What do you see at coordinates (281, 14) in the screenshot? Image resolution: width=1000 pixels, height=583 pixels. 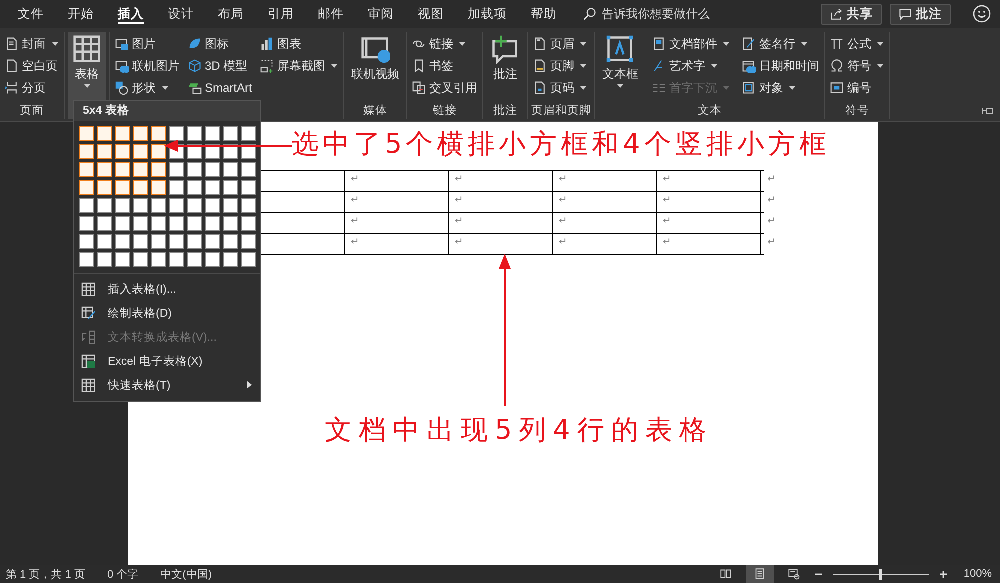 I see `menu-tab: 引用` at bounding box center [281, 14].